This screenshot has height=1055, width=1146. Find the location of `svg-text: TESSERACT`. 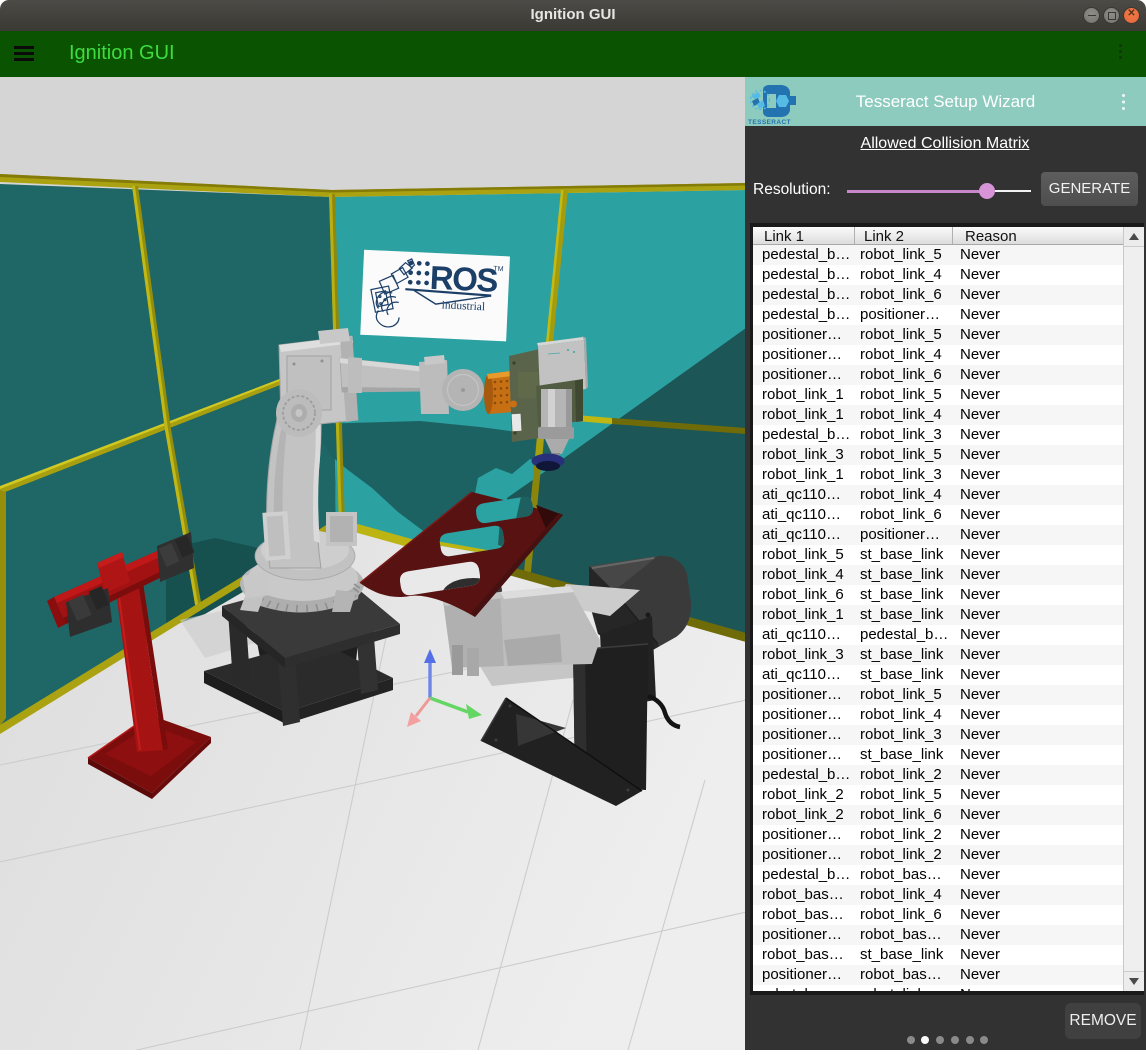

svg-text: TESSERACT is located at coordinates (769, 122).